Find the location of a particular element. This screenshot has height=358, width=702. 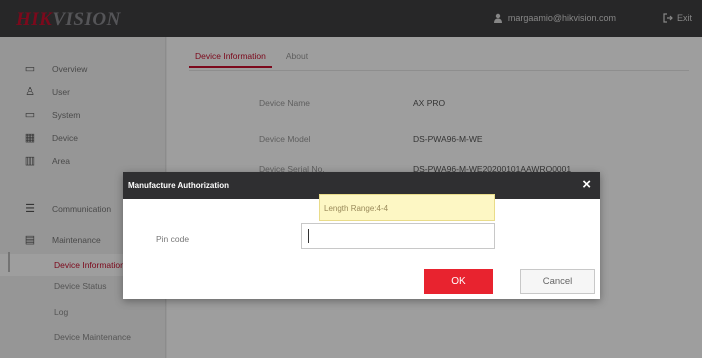

ok-button: OK is located at coordinates (458, 281).